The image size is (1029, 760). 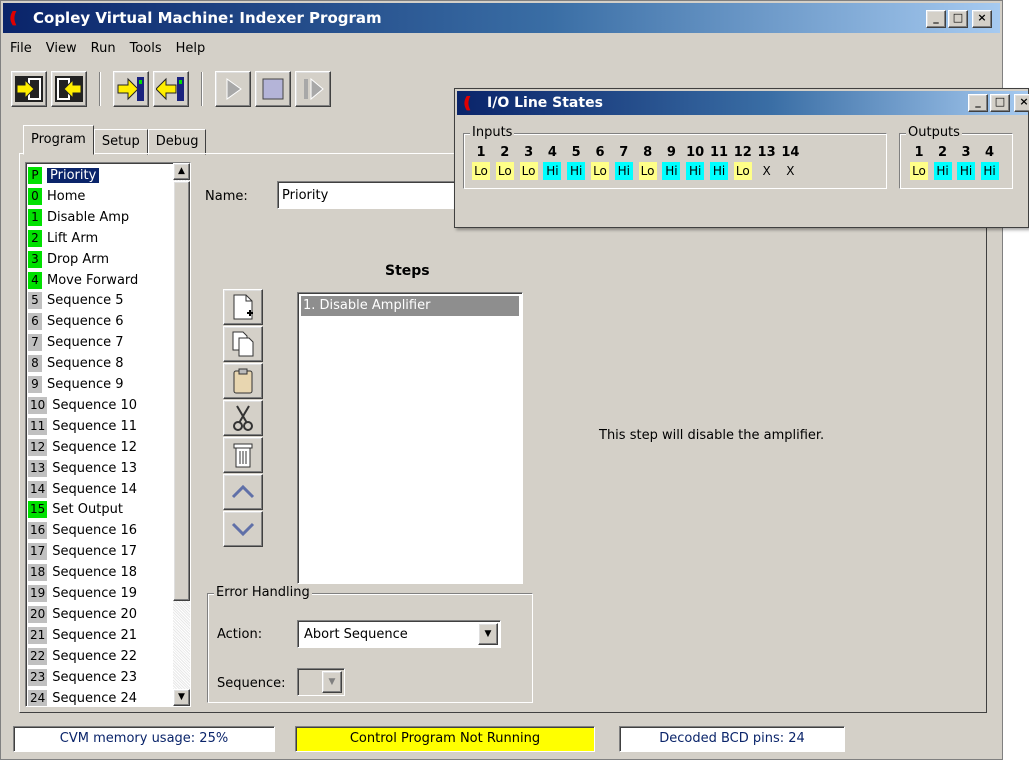 What do you see at coordinates (321, 682) in the screenshot?
I see `sequence-select: ▼` at bounding box center [321, 682].